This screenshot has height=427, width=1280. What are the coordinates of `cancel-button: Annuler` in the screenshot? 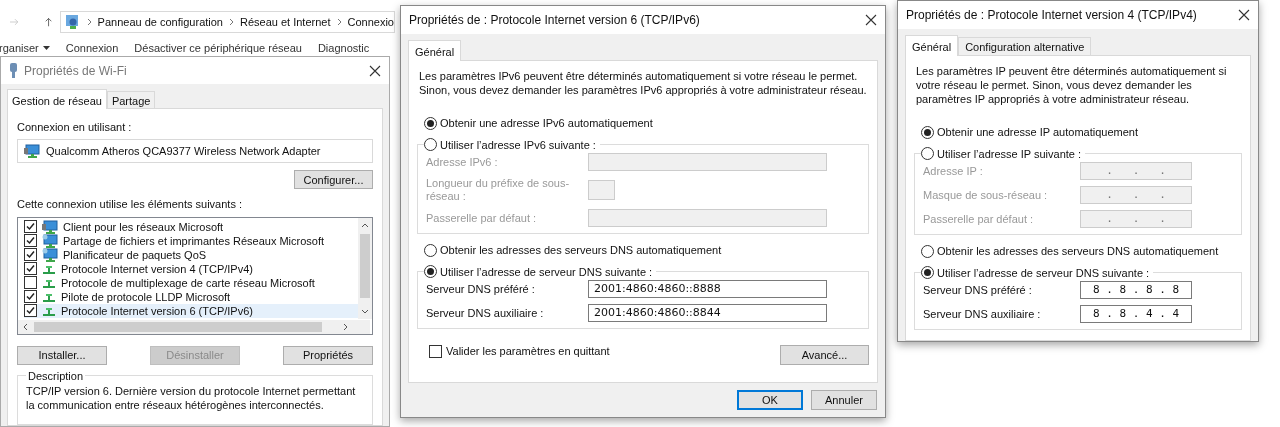 It's located at (844, 400).